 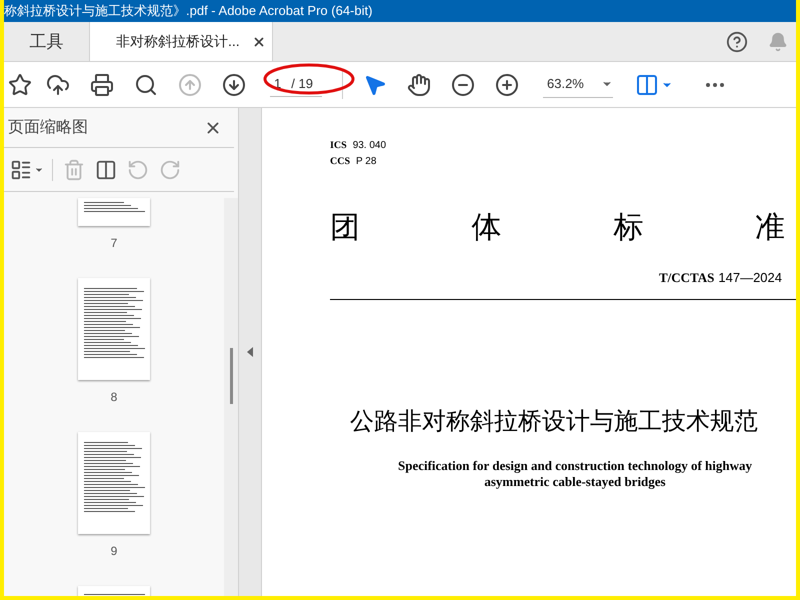 What do you see at coordinates (750, 278) in the screenshot?
I see `standard-number: 147—2024` at bounding box center [750, 278].